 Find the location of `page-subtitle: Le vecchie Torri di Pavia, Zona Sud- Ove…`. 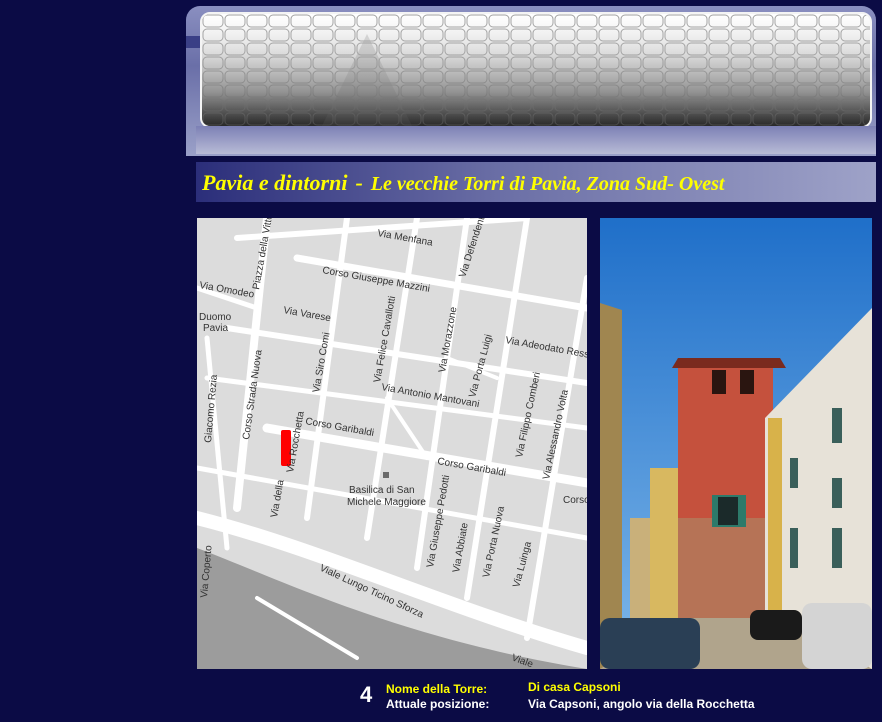

page-subtitle: Le vecchie Torri di Pavia, Zona Sud- Ove… is located at coordinates (547, 184).